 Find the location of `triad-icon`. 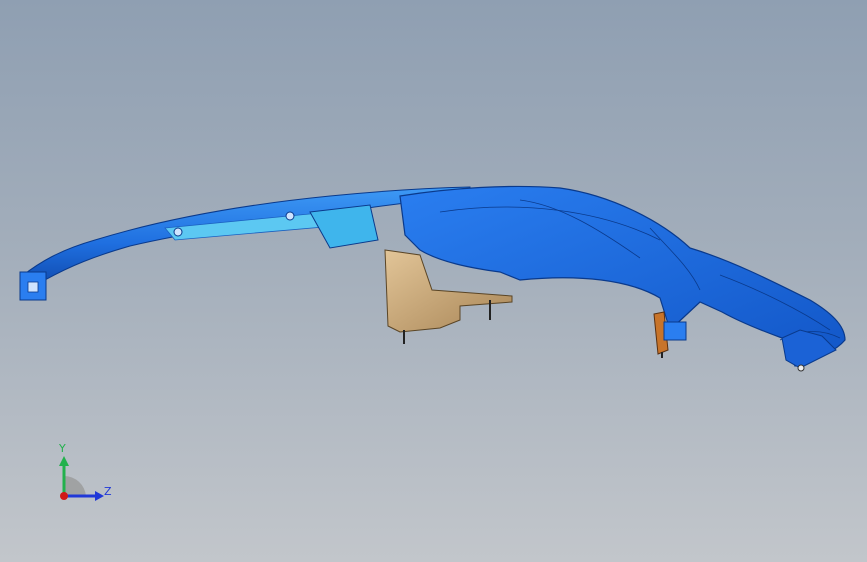

triad-icon is located at coordinates (81, 478).